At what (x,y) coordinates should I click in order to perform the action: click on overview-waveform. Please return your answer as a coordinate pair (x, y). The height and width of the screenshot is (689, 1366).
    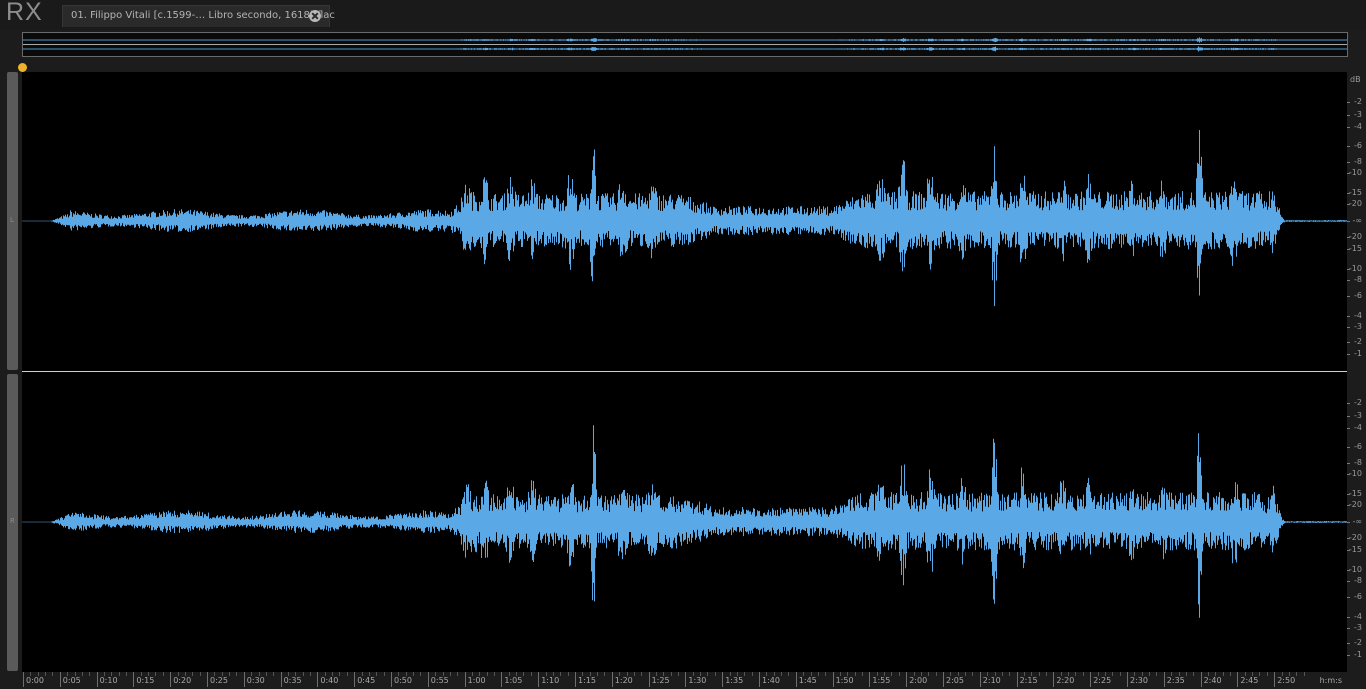
    Looking at the image, I should click on (685, 44).